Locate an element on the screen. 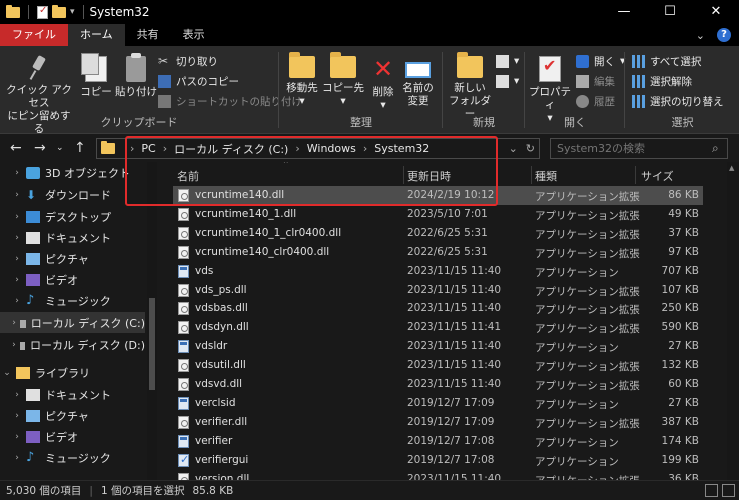 The image size is (739, 500). history-button: 履歴 is located at coordinates (595, 101).